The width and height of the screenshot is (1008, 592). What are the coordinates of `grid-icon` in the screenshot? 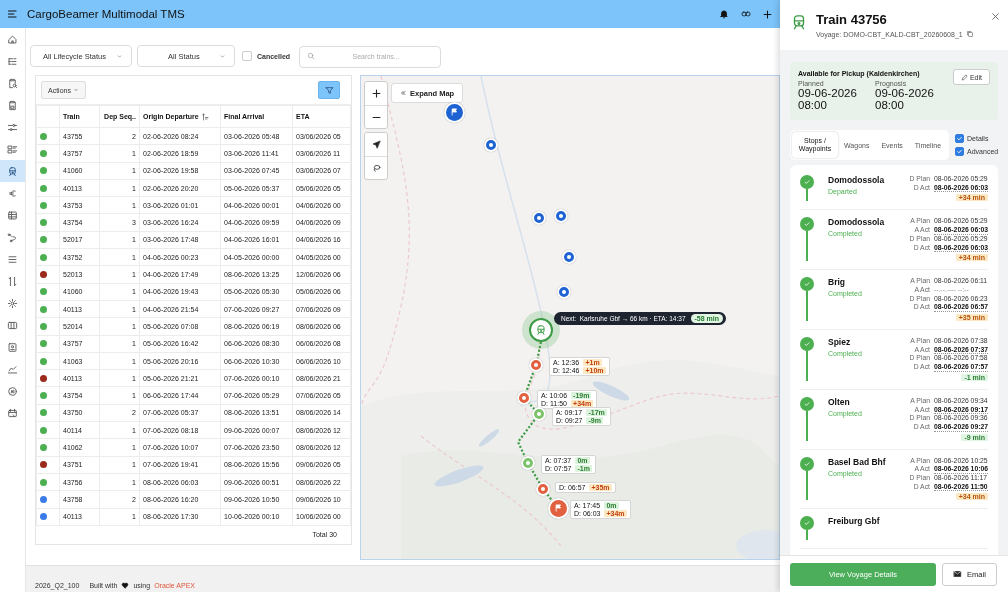 It's located at (12, 149).